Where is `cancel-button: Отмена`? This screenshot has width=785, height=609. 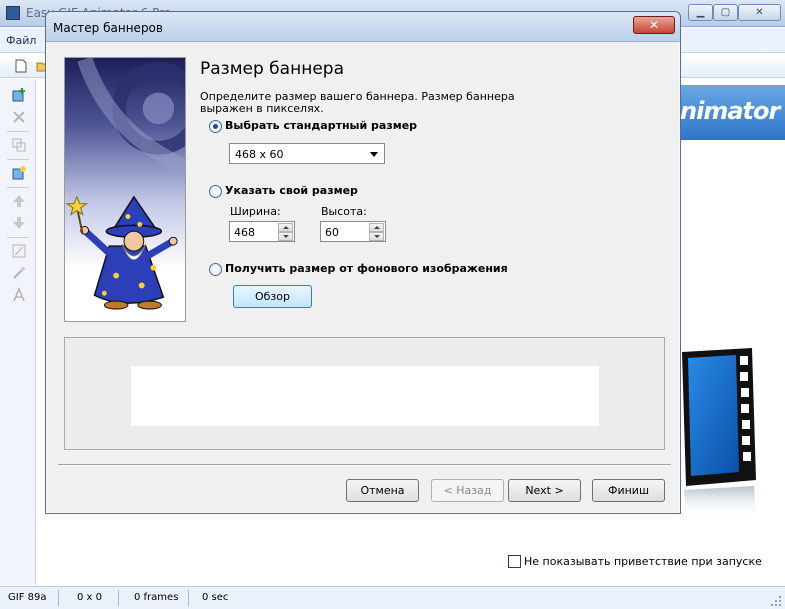 cancel-button: Отмена is located at coordinates (382, 490).